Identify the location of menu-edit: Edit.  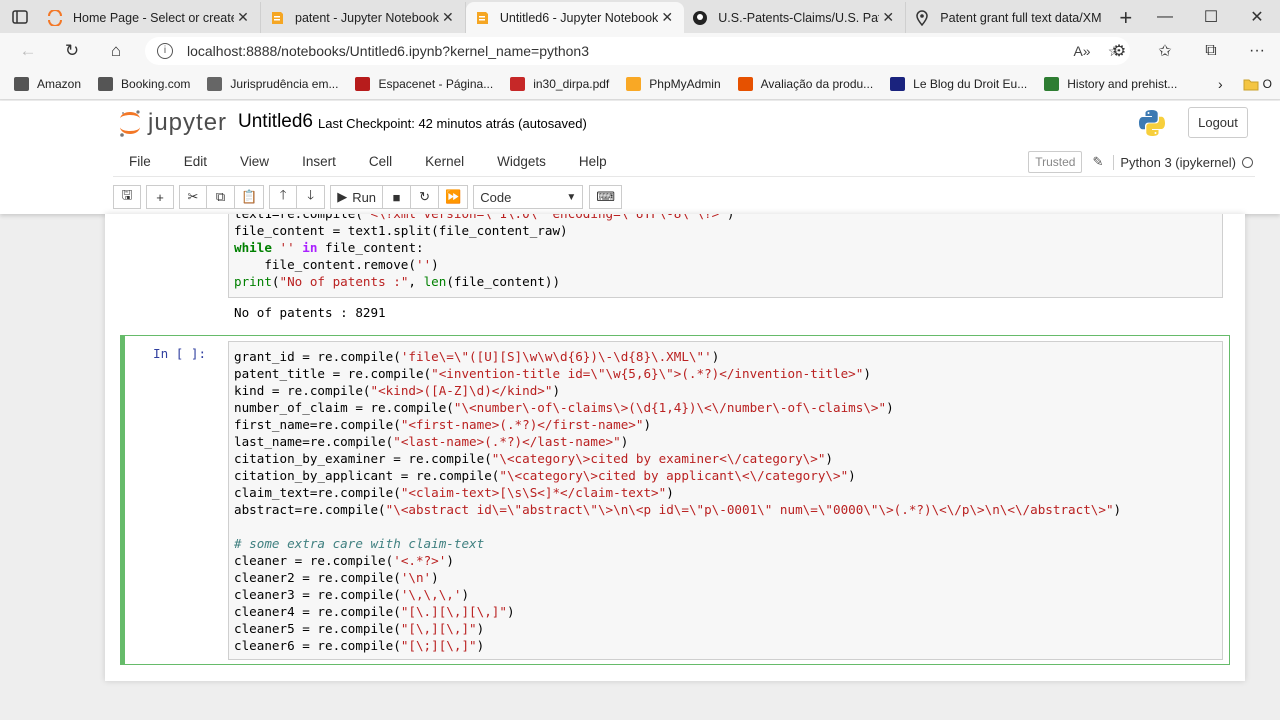
(196, 161).